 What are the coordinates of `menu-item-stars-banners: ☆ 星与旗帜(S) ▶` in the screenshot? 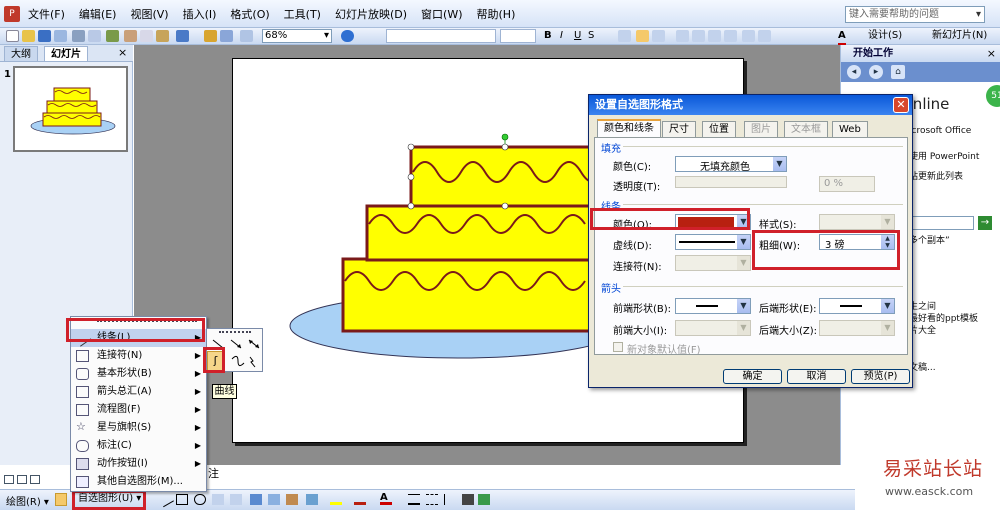 It's located at (138, 428).